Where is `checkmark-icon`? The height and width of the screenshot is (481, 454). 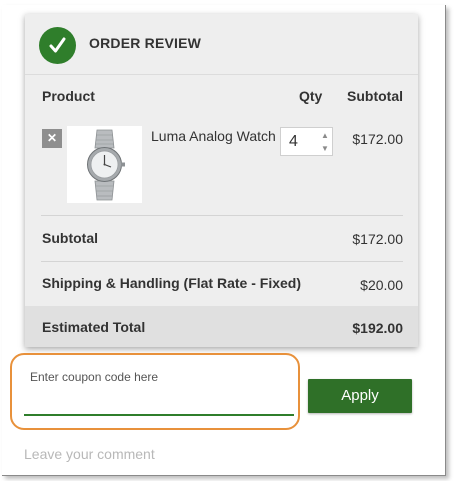 checkmark-icon is located at coordinates (57, 45).